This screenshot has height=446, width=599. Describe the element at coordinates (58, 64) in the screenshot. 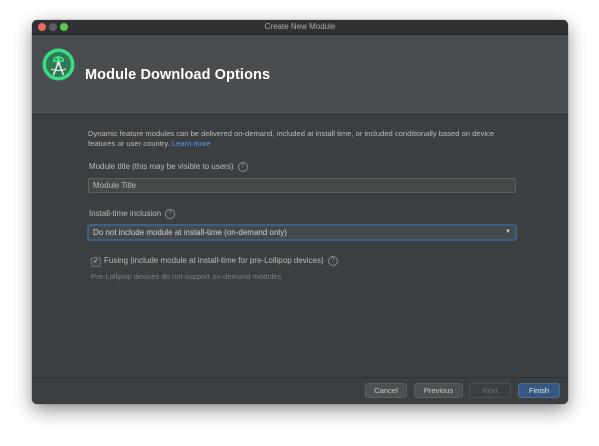

I see `android-studio-icon` at that location.